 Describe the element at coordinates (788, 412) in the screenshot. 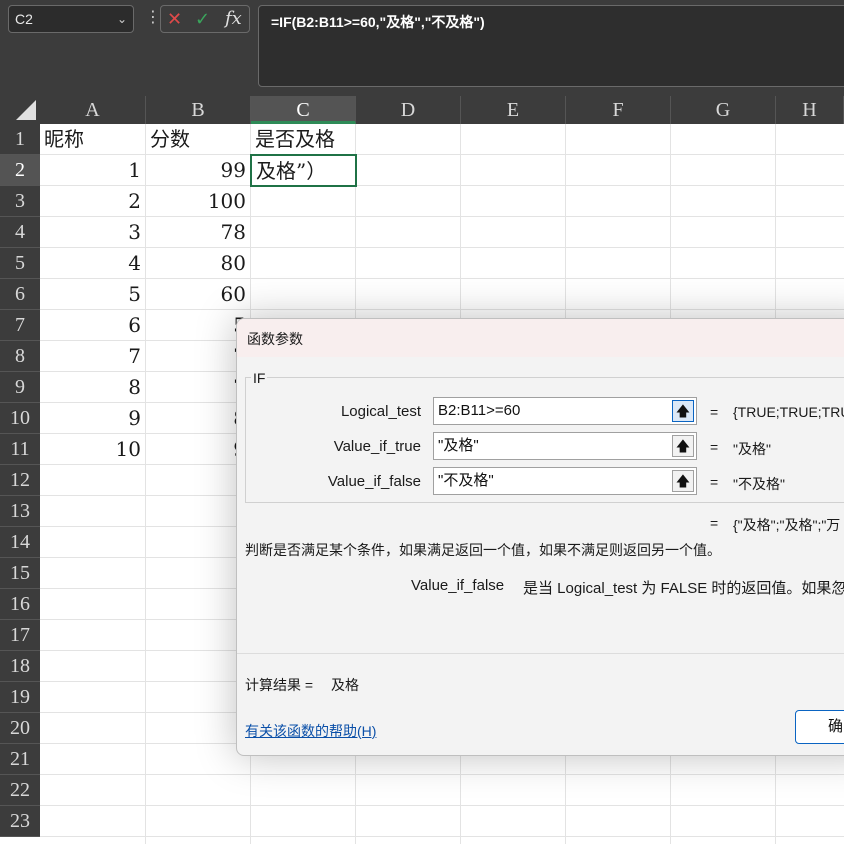

I see `logical-test-result: {TRUE;TRUE;TRU` at that location.